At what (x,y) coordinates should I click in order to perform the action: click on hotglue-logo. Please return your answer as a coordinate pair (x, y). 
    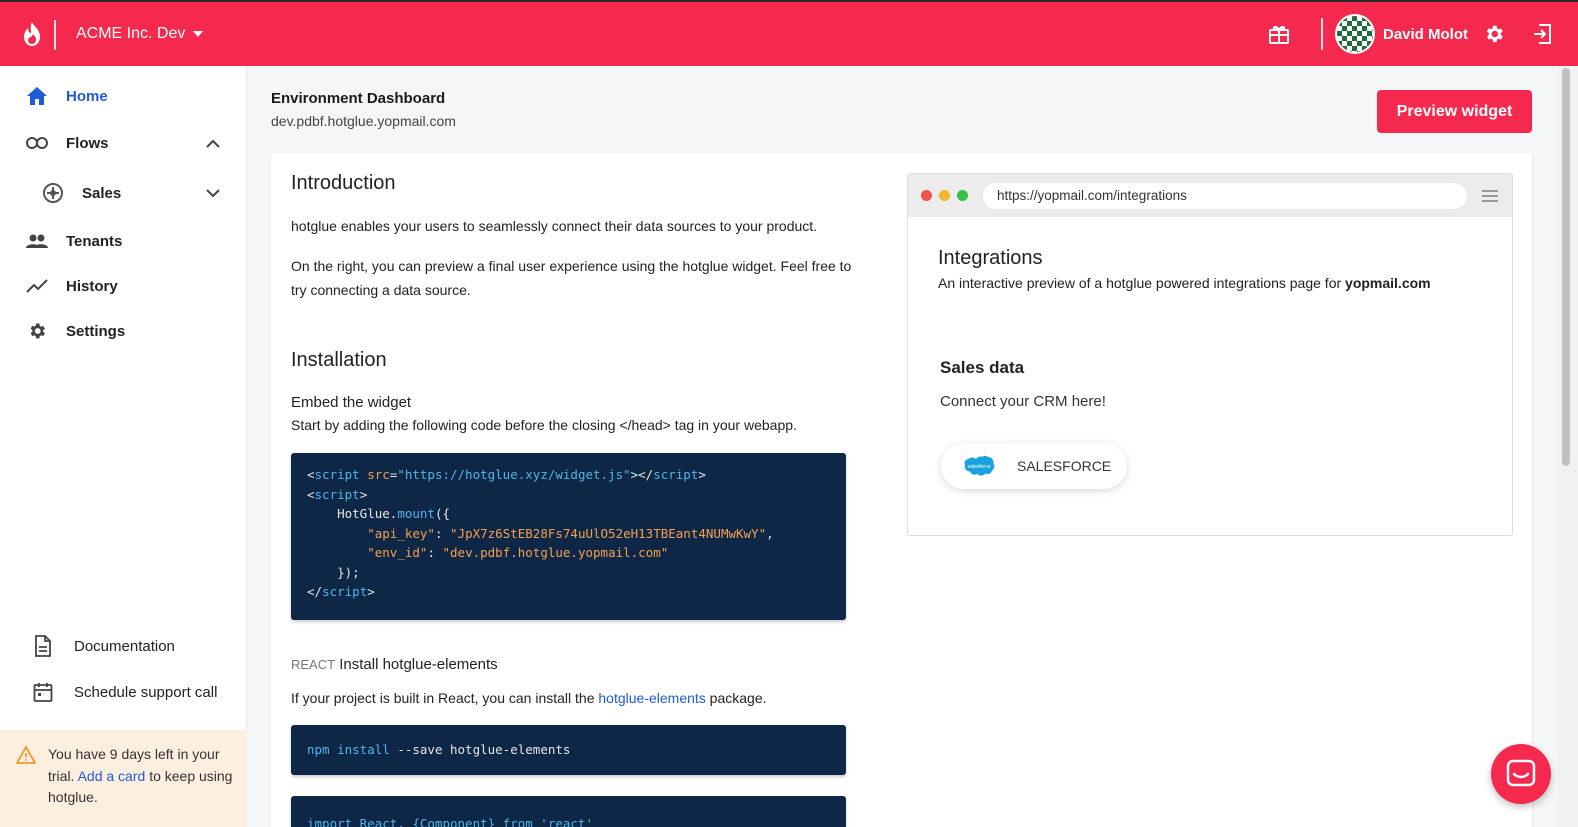
    Looking at the image, I should click on (32, 34).